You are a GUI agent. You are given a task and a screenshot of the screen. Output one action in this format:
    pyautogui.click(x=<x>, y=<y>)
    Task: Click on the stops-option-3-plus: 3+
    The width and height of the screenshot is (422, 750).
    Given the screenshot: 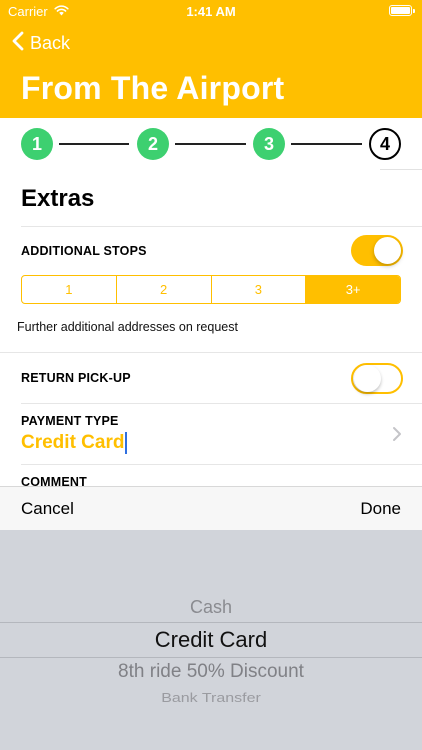 What is the action you would take?
    pyautogui.click(x=353, y=289)
    